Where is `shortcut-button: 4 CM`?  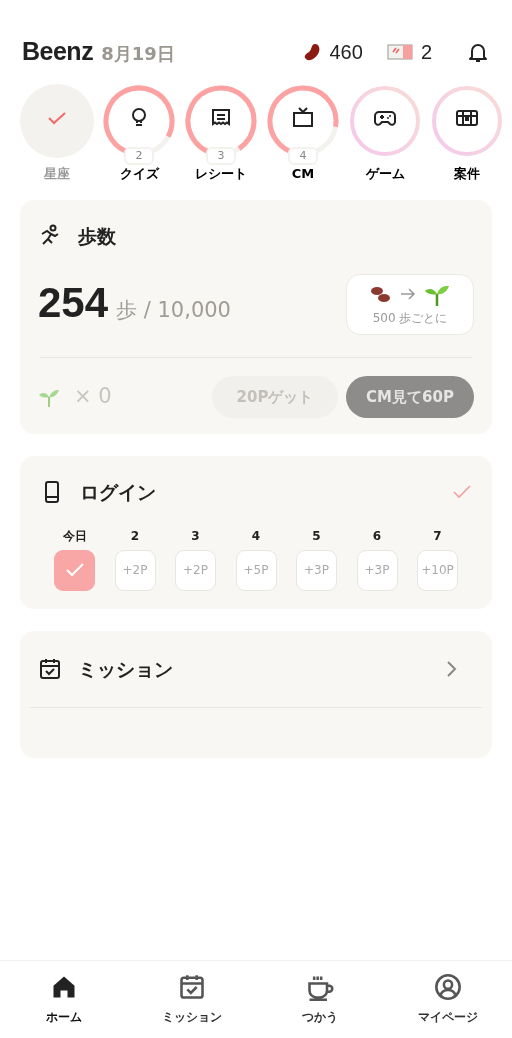 shortcut-button: 4 CM is located at coordinates (303, 134).